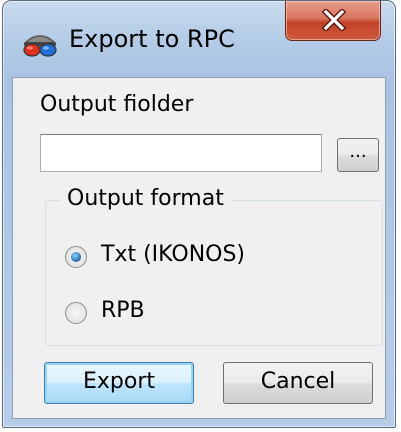 The height and width of the screenshot is (432, 401). What do you see at coordinates (119, 383) in the screenshot?
I see `export-button: Export` at bounding box center [119, 383].